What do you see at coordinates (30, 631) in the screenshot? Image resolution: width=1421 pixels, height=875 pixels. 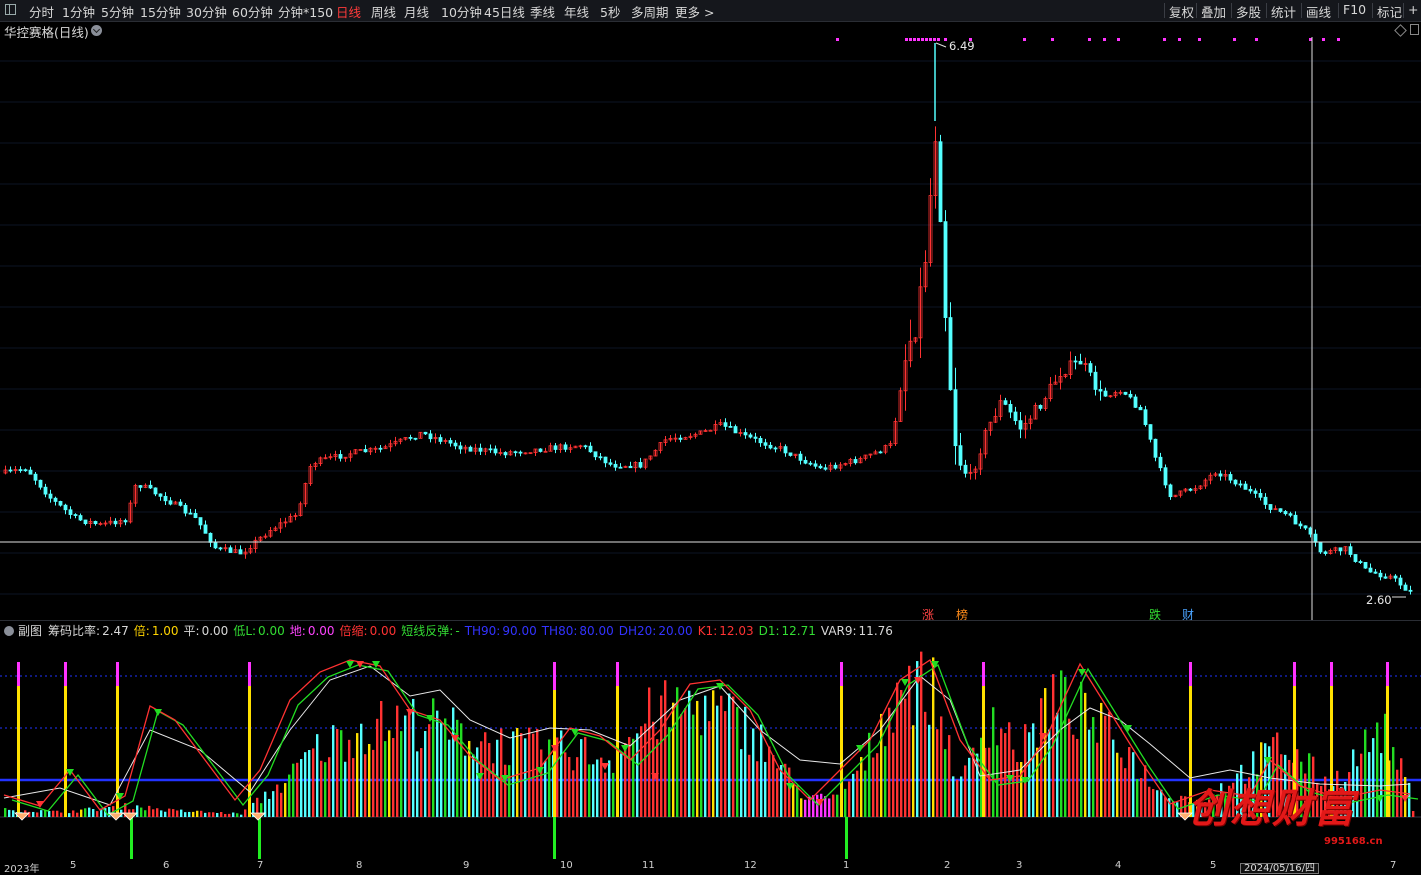 I see `subchart-title: 副图` at bounding box center [30, 631].